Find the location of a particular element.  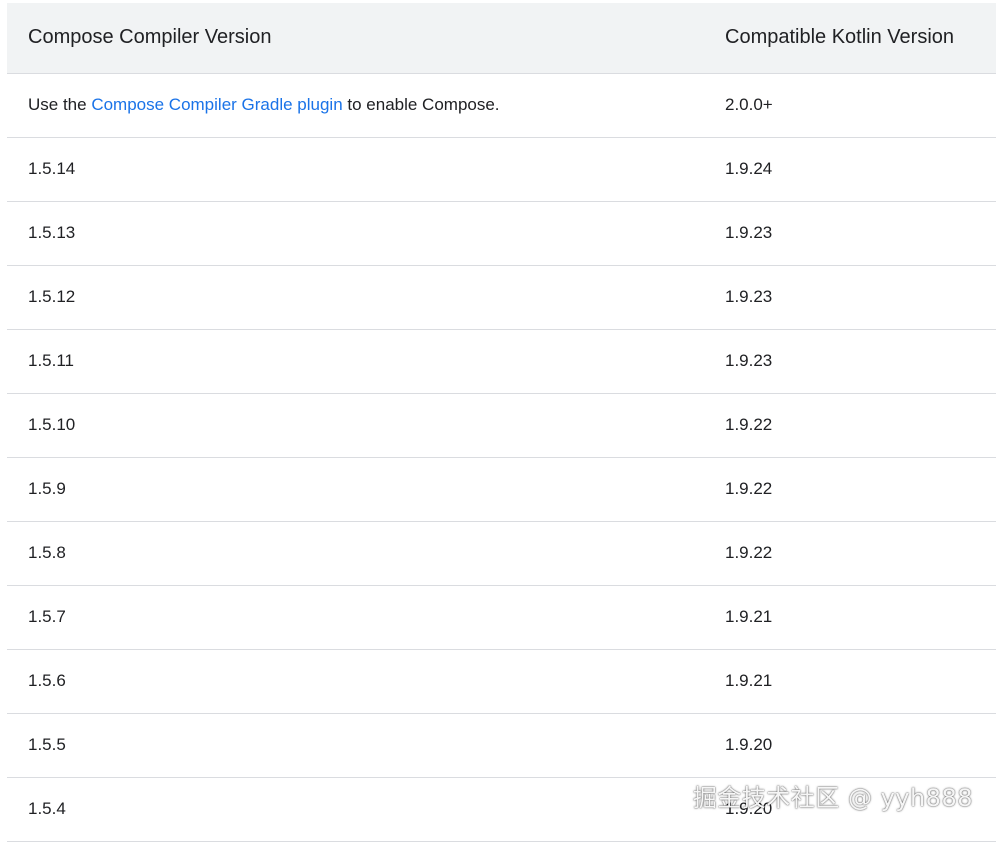

compiler-cell: 1.5.11 is located at coordinates (51, 360).